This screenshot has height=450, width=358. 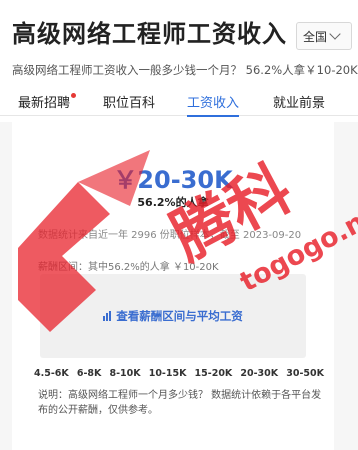 I want to click on region-select-value: 全国, so click(x=315, y=36).